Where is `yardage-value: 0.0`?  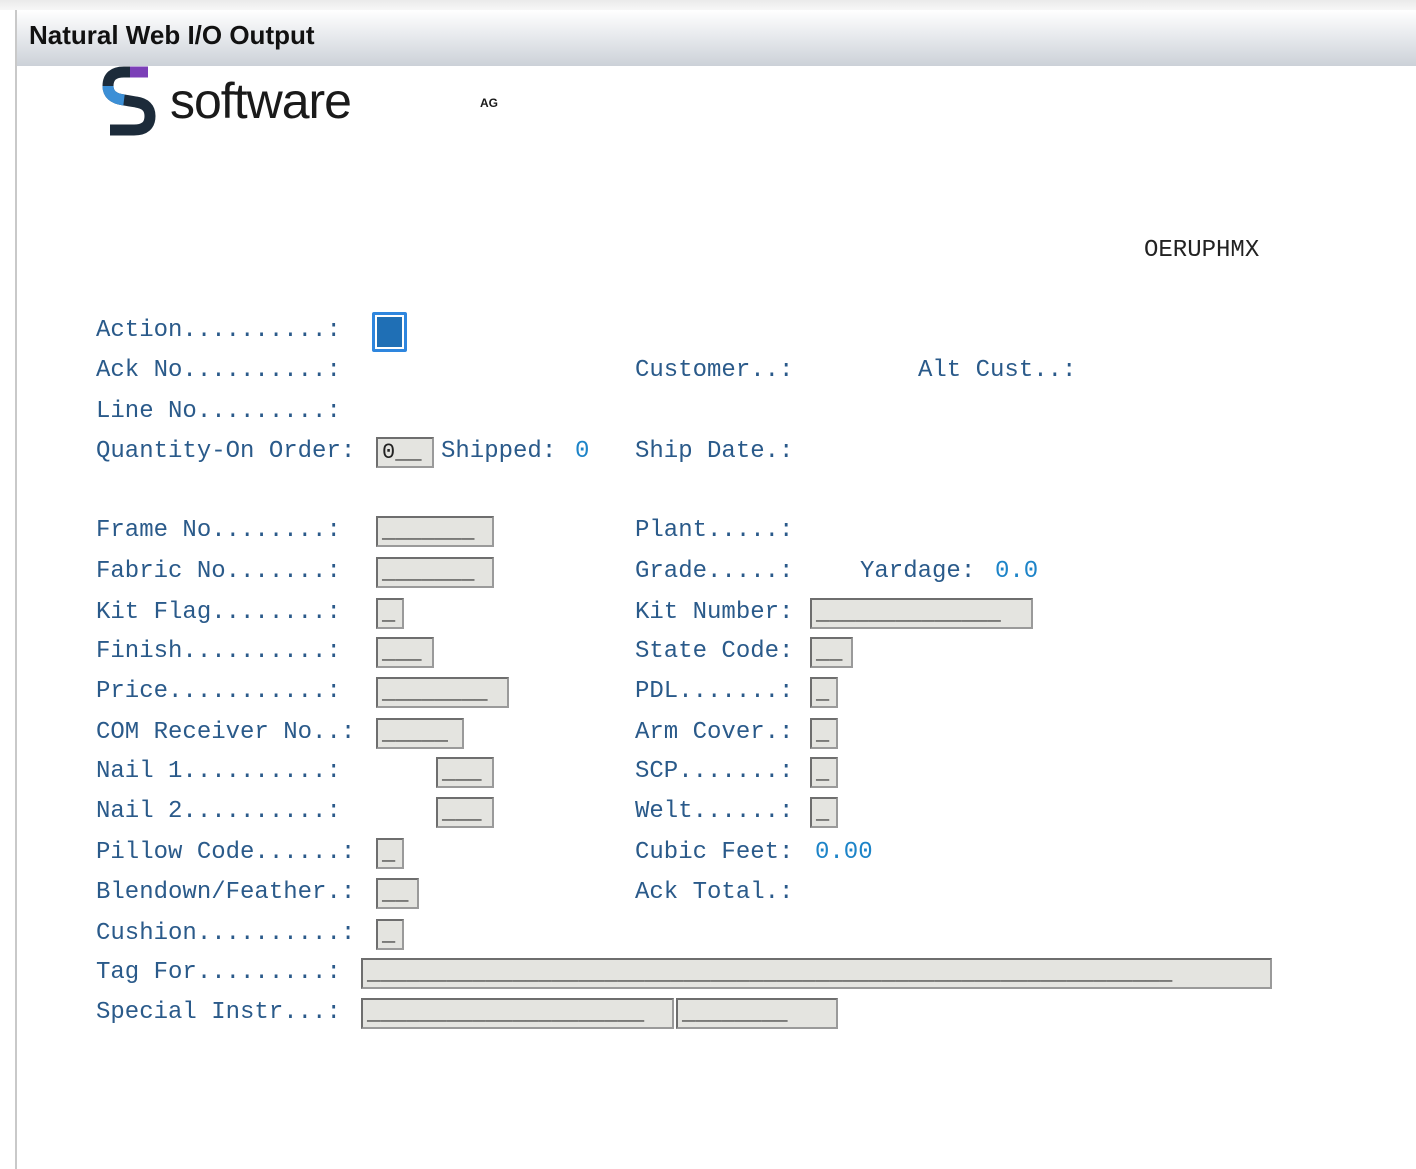
yardage-value: 0.0 is located at coordinates (1017, 571).